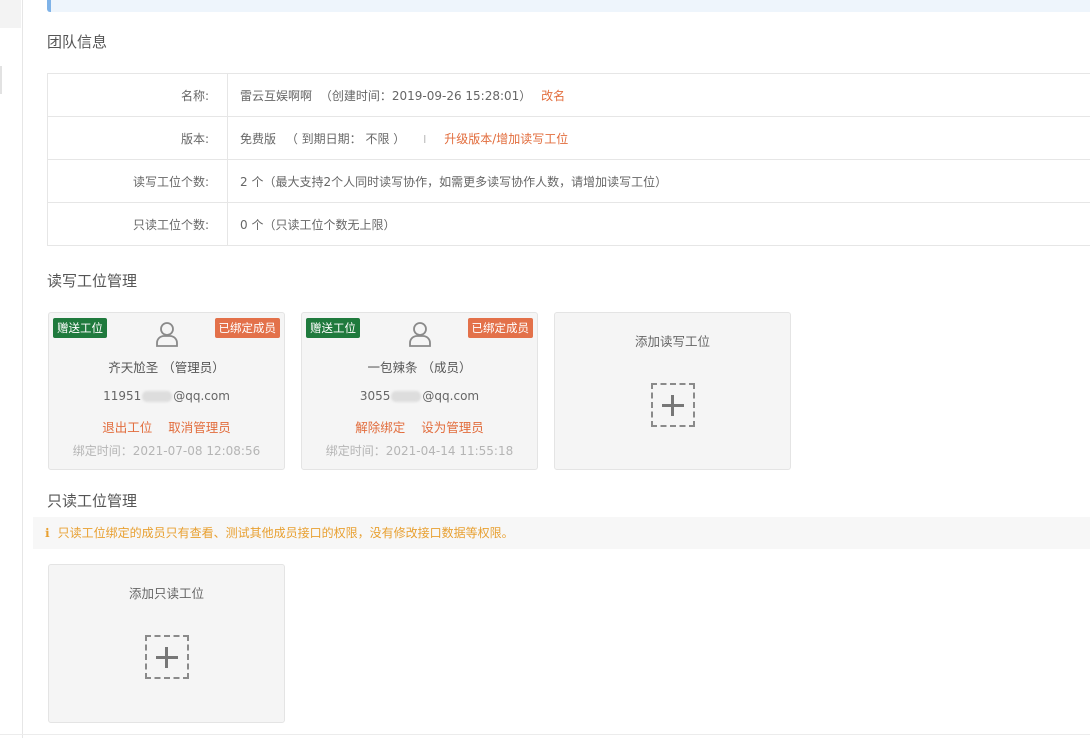 Image resolution: width=1090 pixels, height=738 pixels. What do you see at coordinates (166, 451) in the screenshot?
I see `bind-time: 绑定时间：2021-07-08 12:08:56` at bounding box center [166, 451].